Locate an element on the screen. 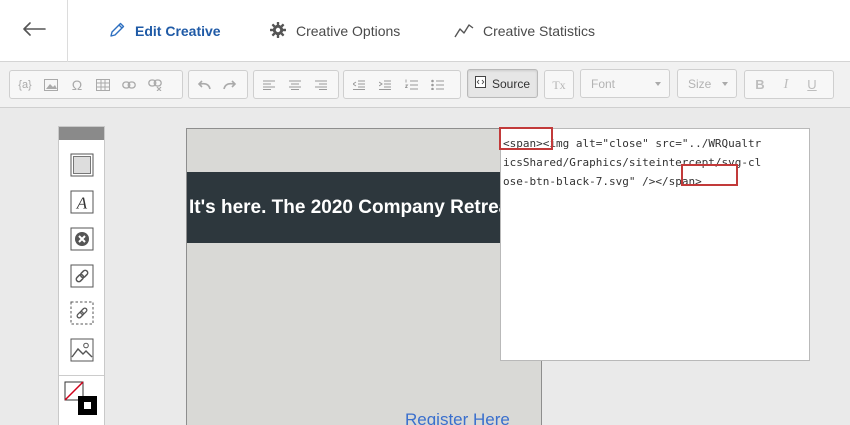 This screenshot has height=425, width=850. clear-format-button: Tx is located at coordinates (559, 85).